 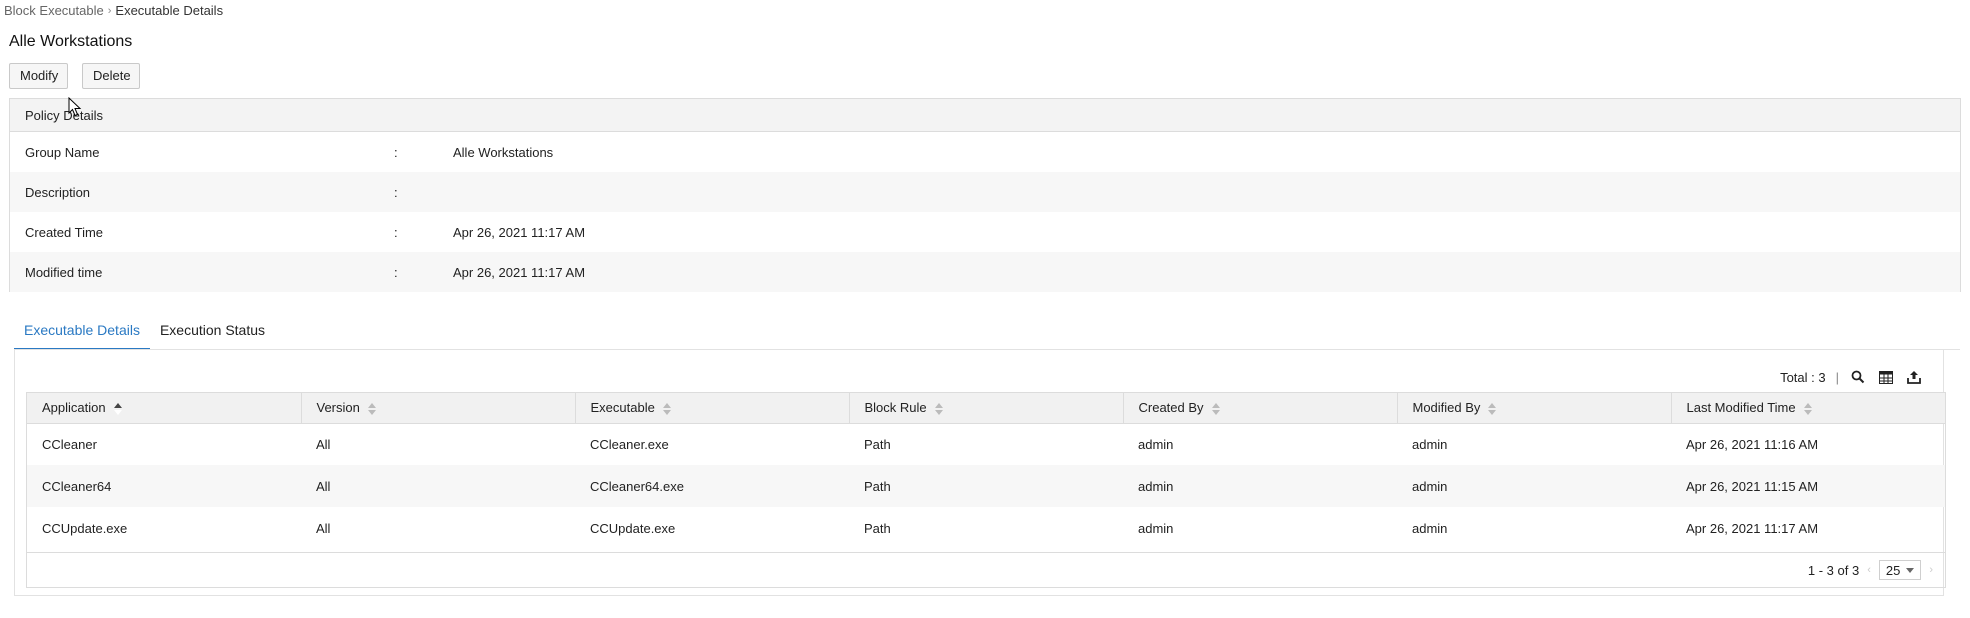 I want to click on tab-execution-status: Execution Status, so click(x=212, y=333).